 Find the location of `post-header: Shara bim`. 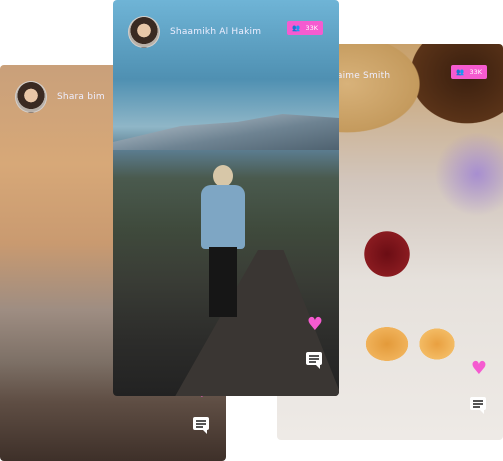

post-header: Shara bim is located at coordinates (60, 97).